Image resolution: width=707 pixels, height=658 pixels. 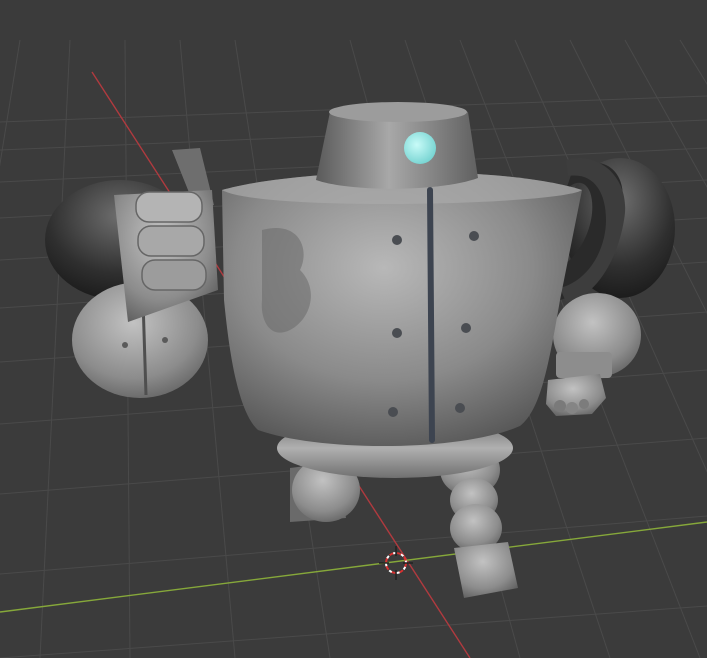 What do you see at coordinates (396, 563) in the screenshot?
I see `3d-cursor-icon` at bounding box center [396, 563].